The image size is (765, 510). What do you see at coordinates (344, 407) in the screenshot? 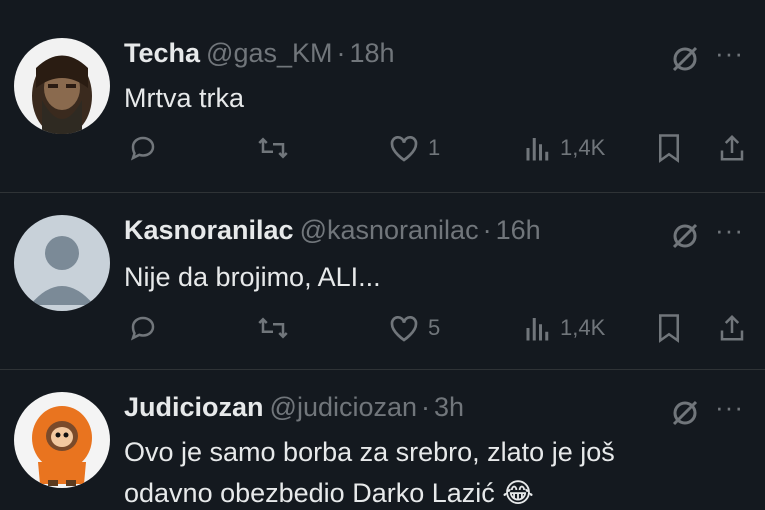
I see `user-handle: @judiciozan` at bounding box center [344, 407].